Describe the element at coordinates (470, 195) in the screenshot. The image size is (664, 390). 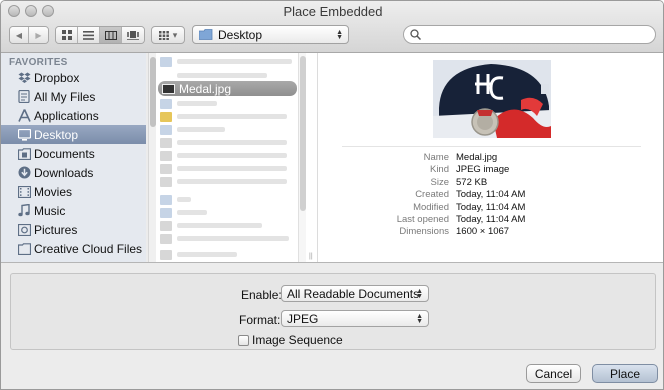
I see `info-row-created: Created Today, 11:04 AM` at that location.